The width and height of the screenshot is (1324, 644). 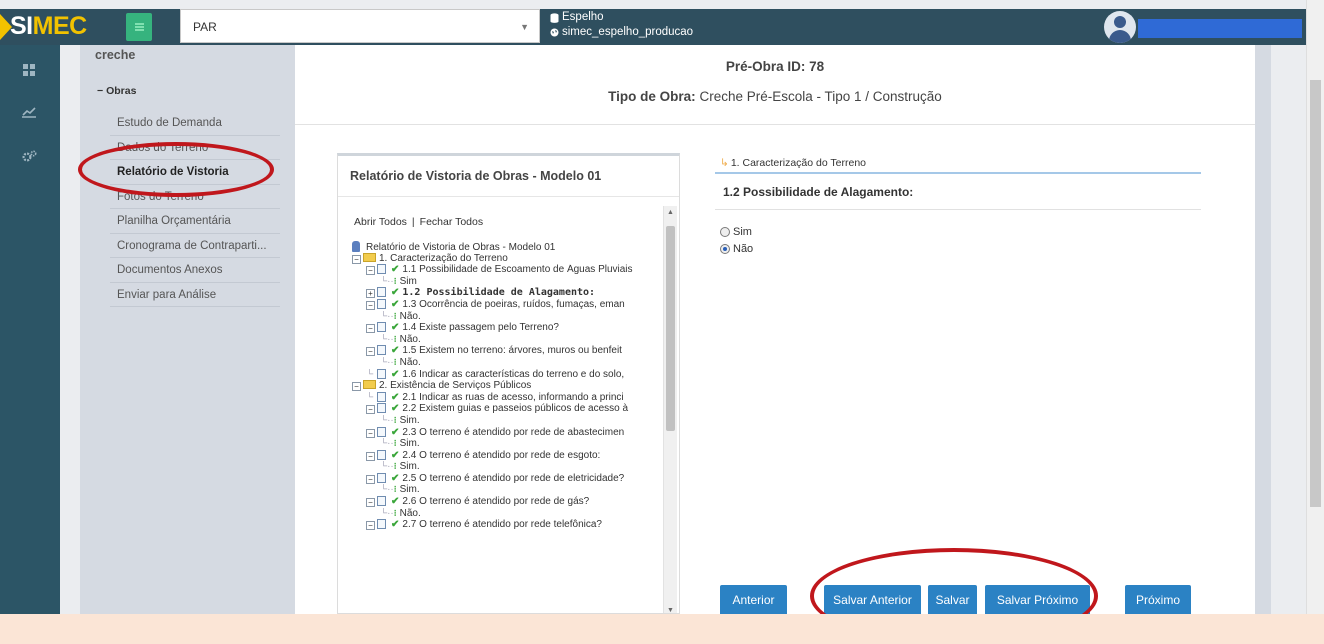 What do you see at coordinates (369, 257) in the screenshot?
I see `folder-icon` at bounding box center [369, 257].